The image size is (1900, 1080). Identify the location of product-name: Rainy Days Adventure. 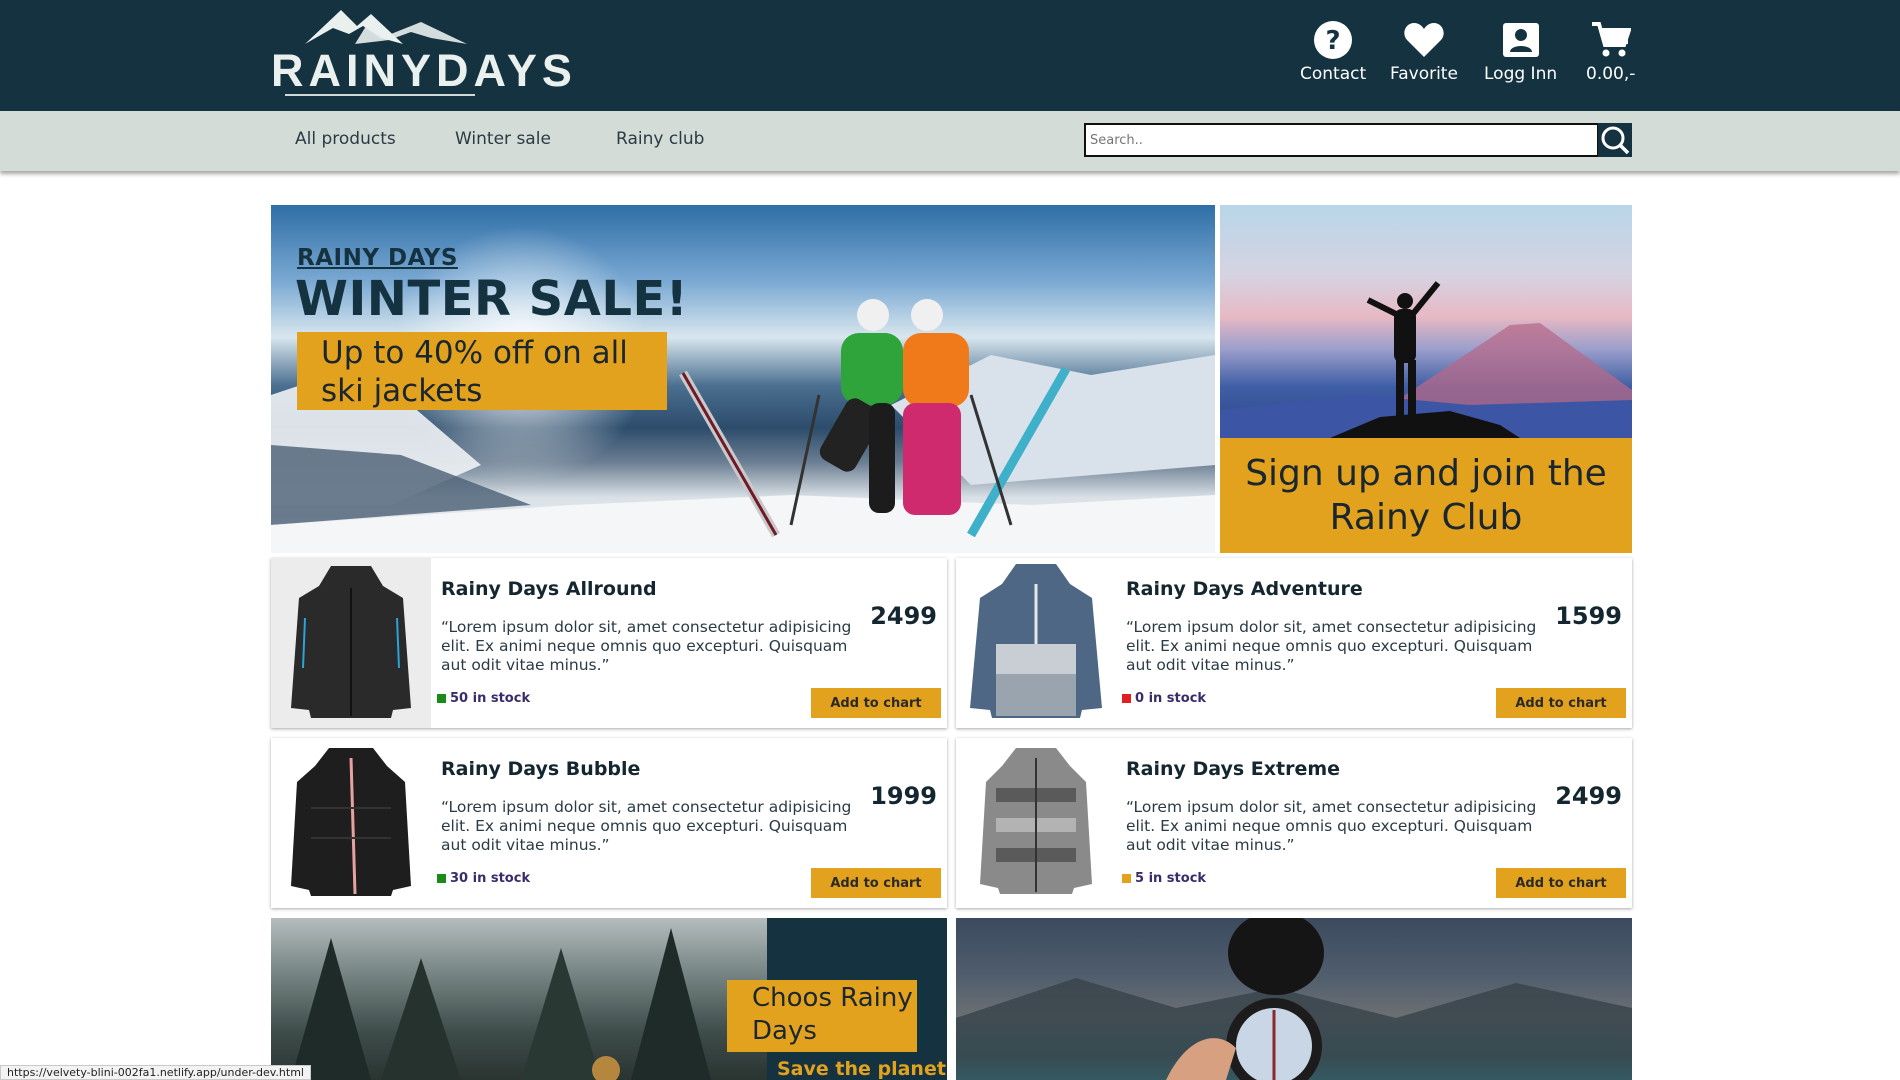
(1244, 589).